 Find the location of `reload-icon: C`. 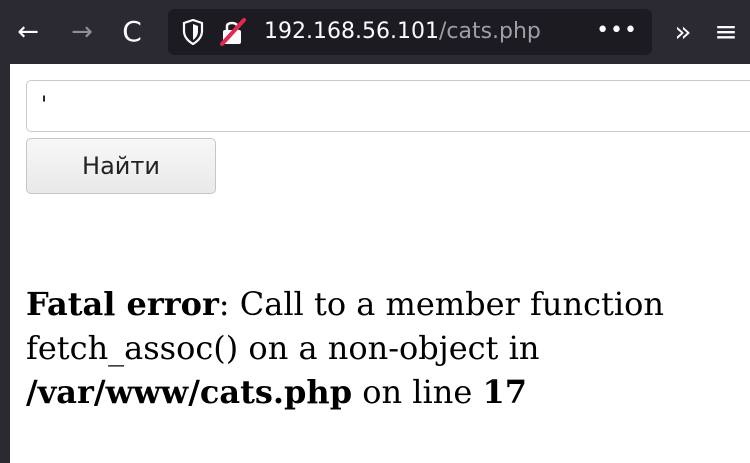

reload-icon: C is located at coordinates (132, 32).